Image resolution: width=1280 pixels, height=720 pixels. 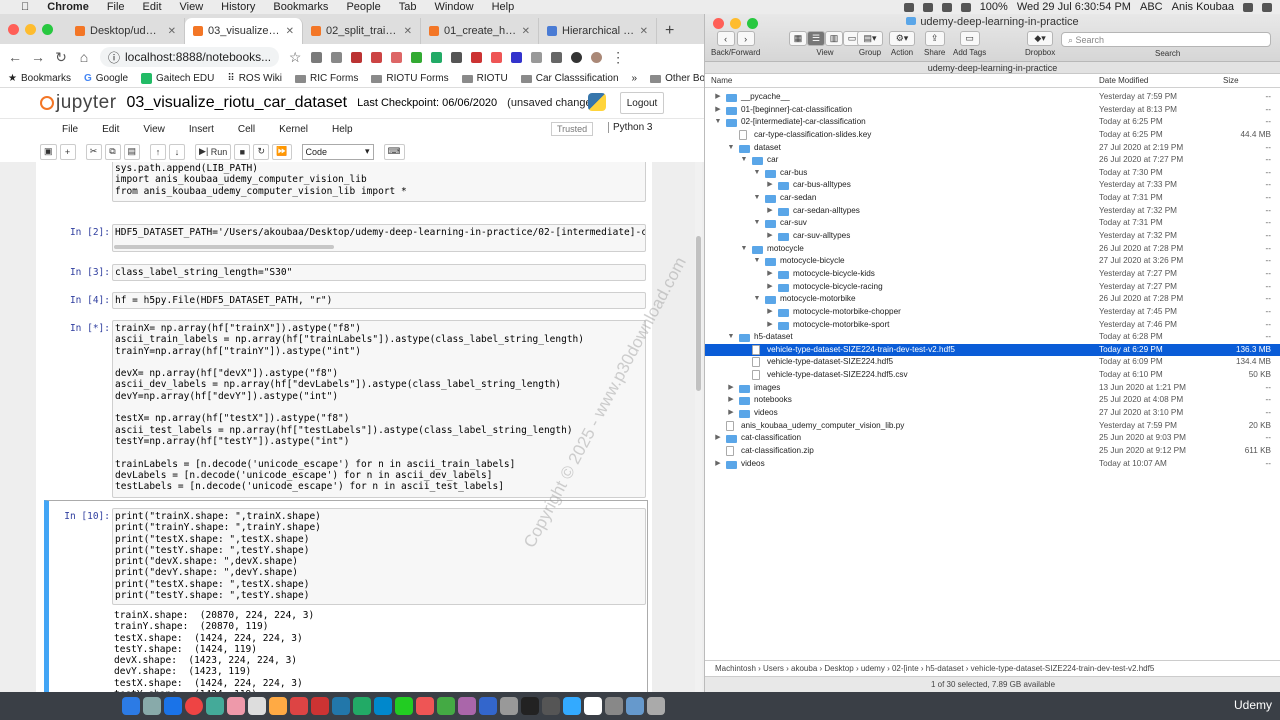 What do you see at coordinates (992, 173) in the screenshot?
I see `folder-row: ▼ car-bus Today at 7:30 PM --` at bounding box center [992, 173].